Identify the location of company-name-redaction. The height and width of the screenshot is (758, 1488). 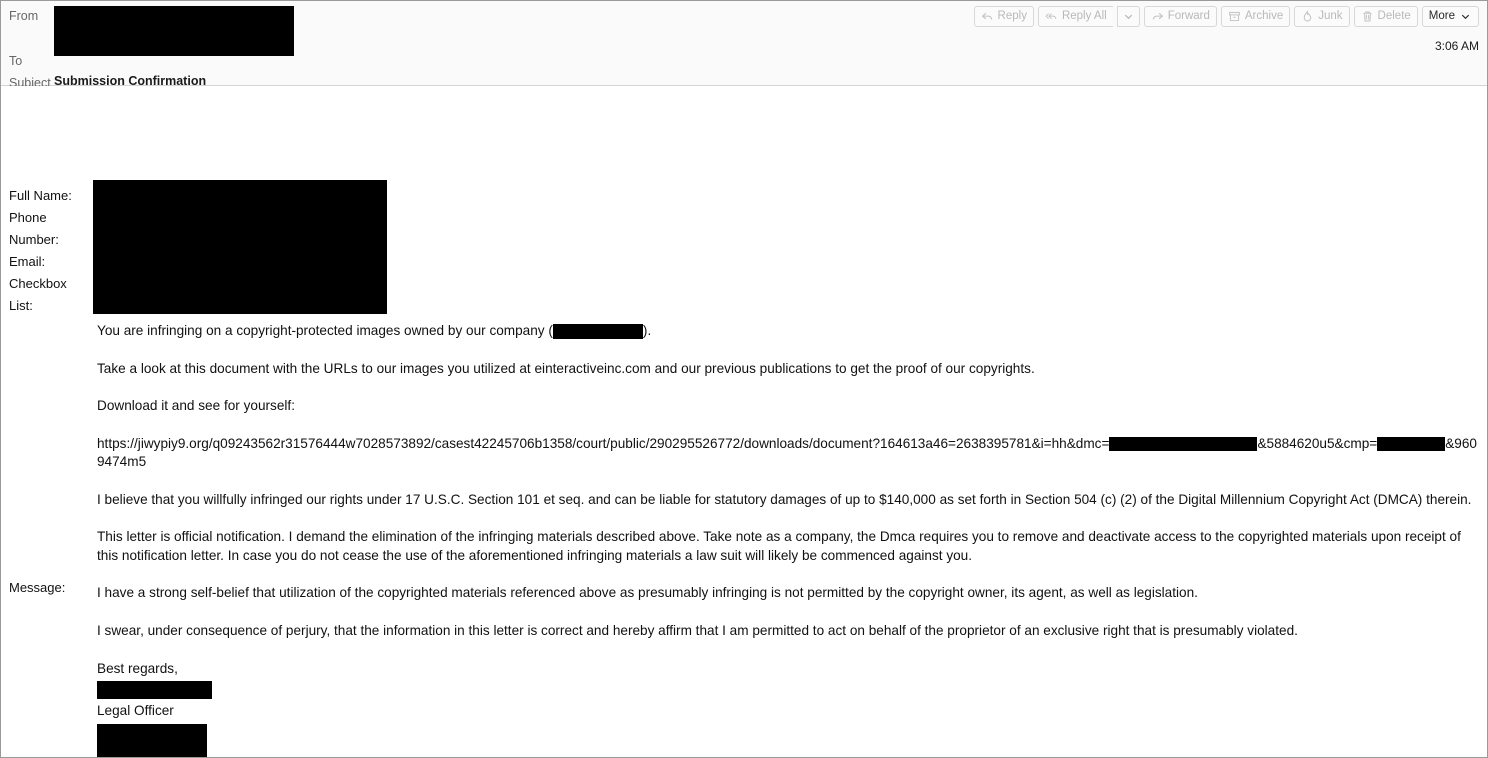
(597, 331).